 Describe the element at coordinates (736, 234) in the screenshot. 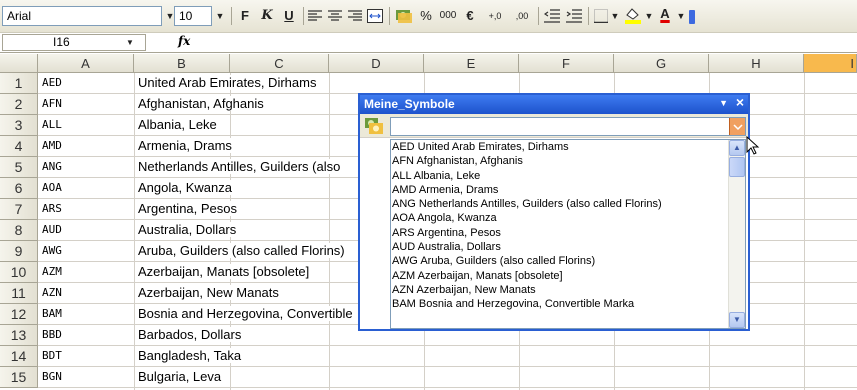

I see `list-scrollbar: ▲ ▼` at that location.